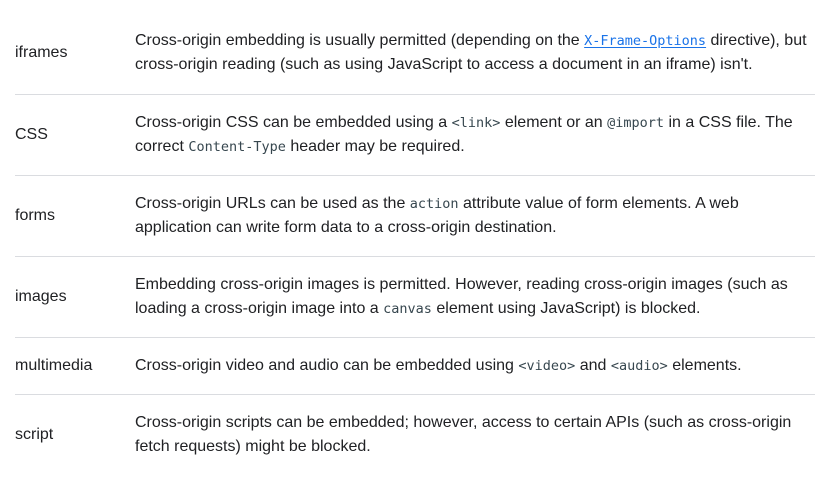 This screenshot has width=835, height=487. What do you see at coordinates (407, 309) in the screenshot?
I see `canvas-code: canvas` at bounding box center [407, 309].